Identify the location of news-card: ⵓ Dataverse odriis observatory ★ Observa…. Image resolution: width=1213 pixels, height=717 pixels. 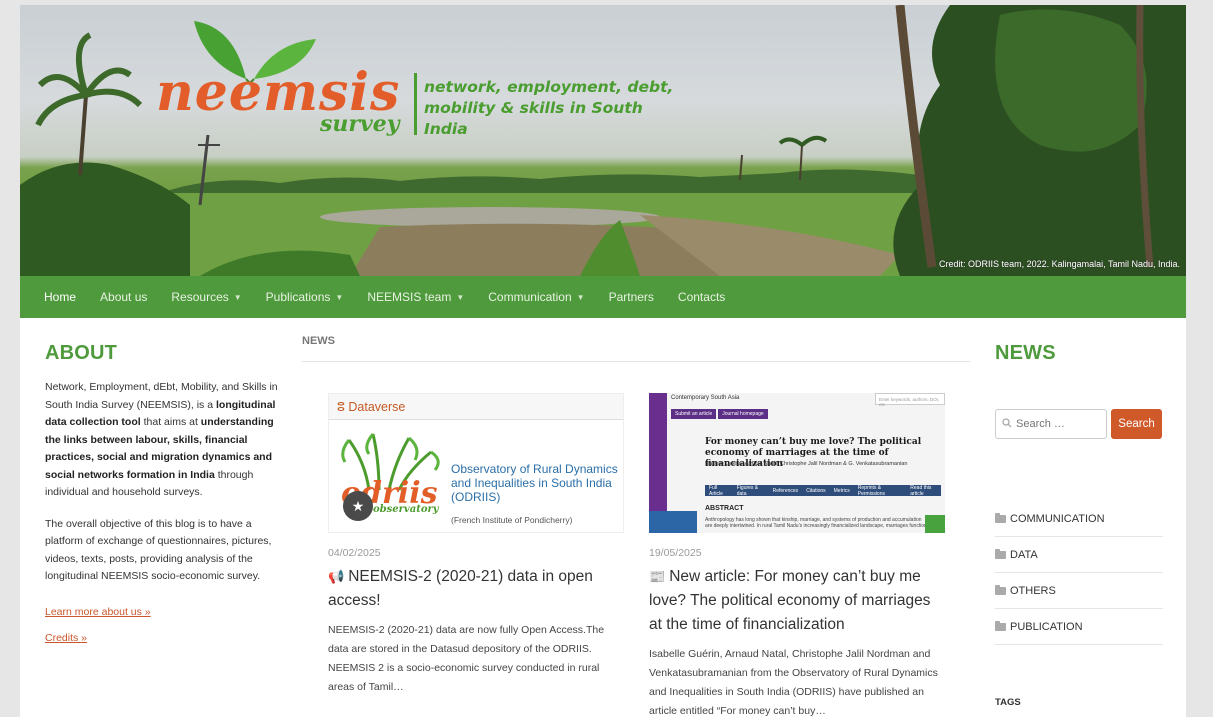
(476, 545).